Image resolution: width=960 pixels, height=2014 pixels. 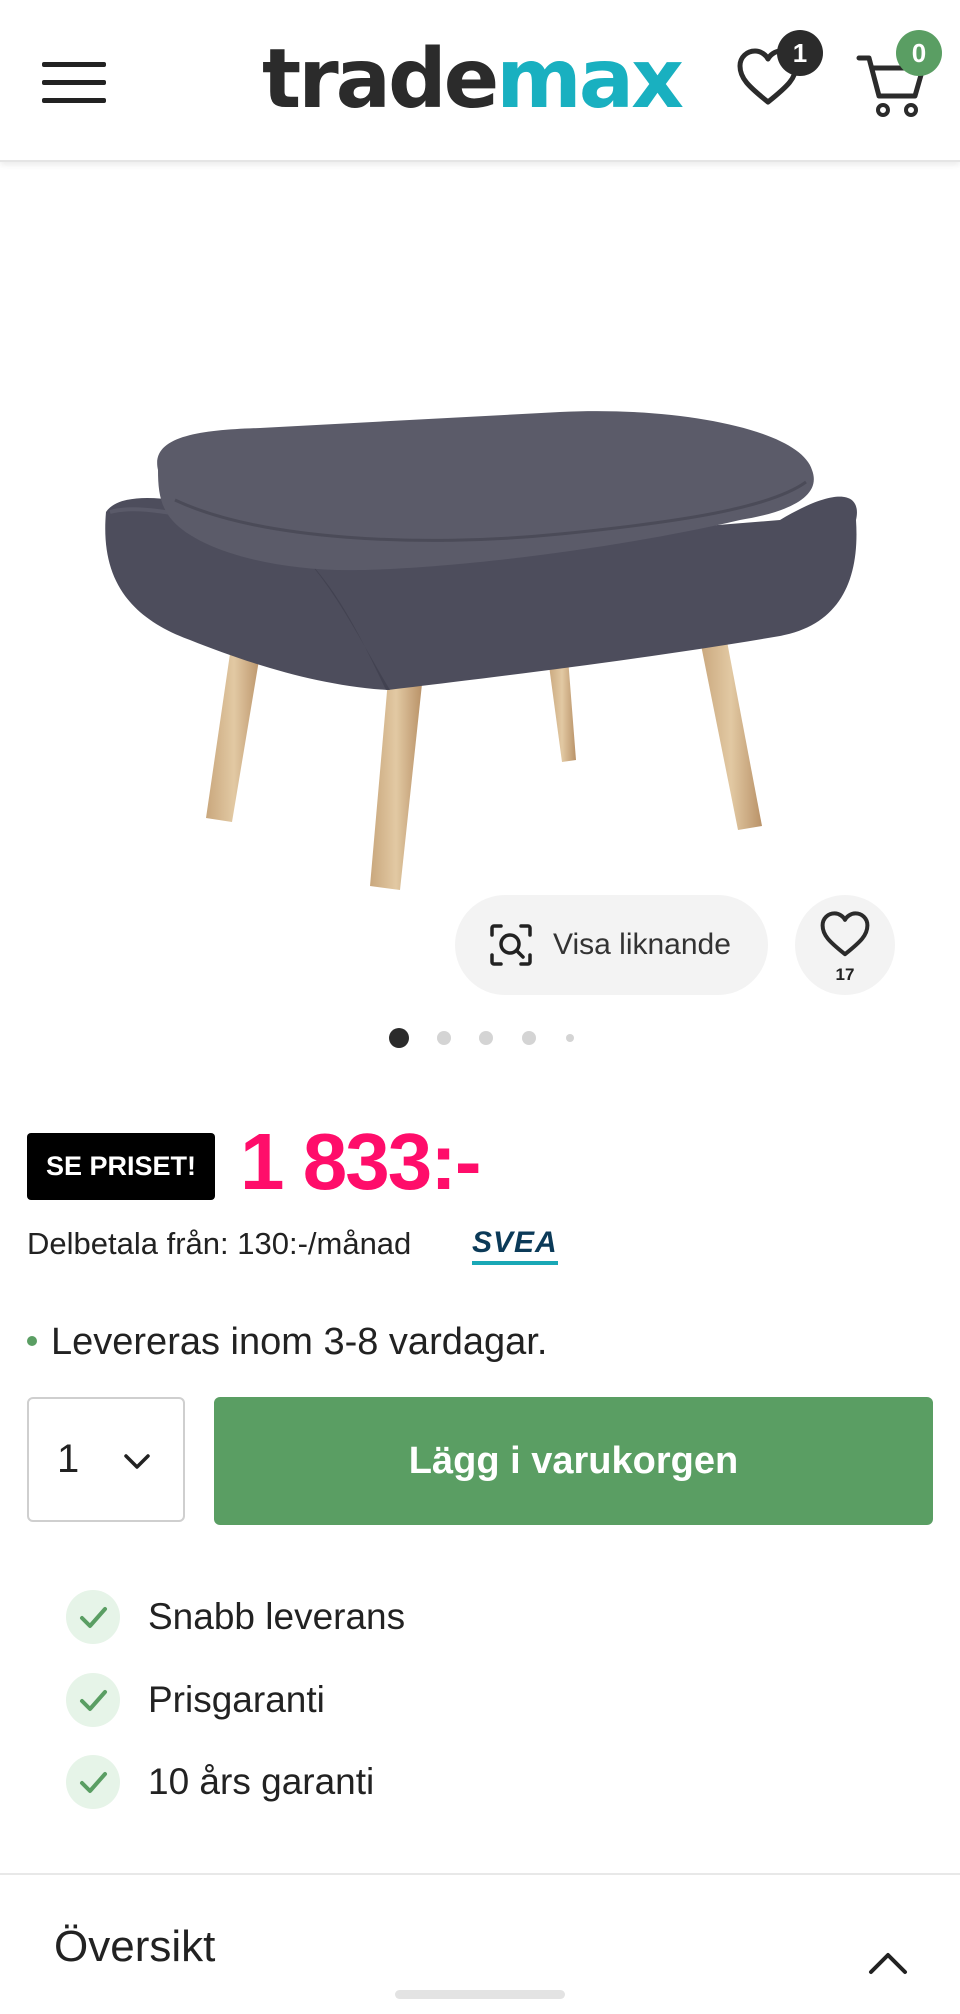 I want to click on overview-title: Översikt, so click(x=135, y=1946).